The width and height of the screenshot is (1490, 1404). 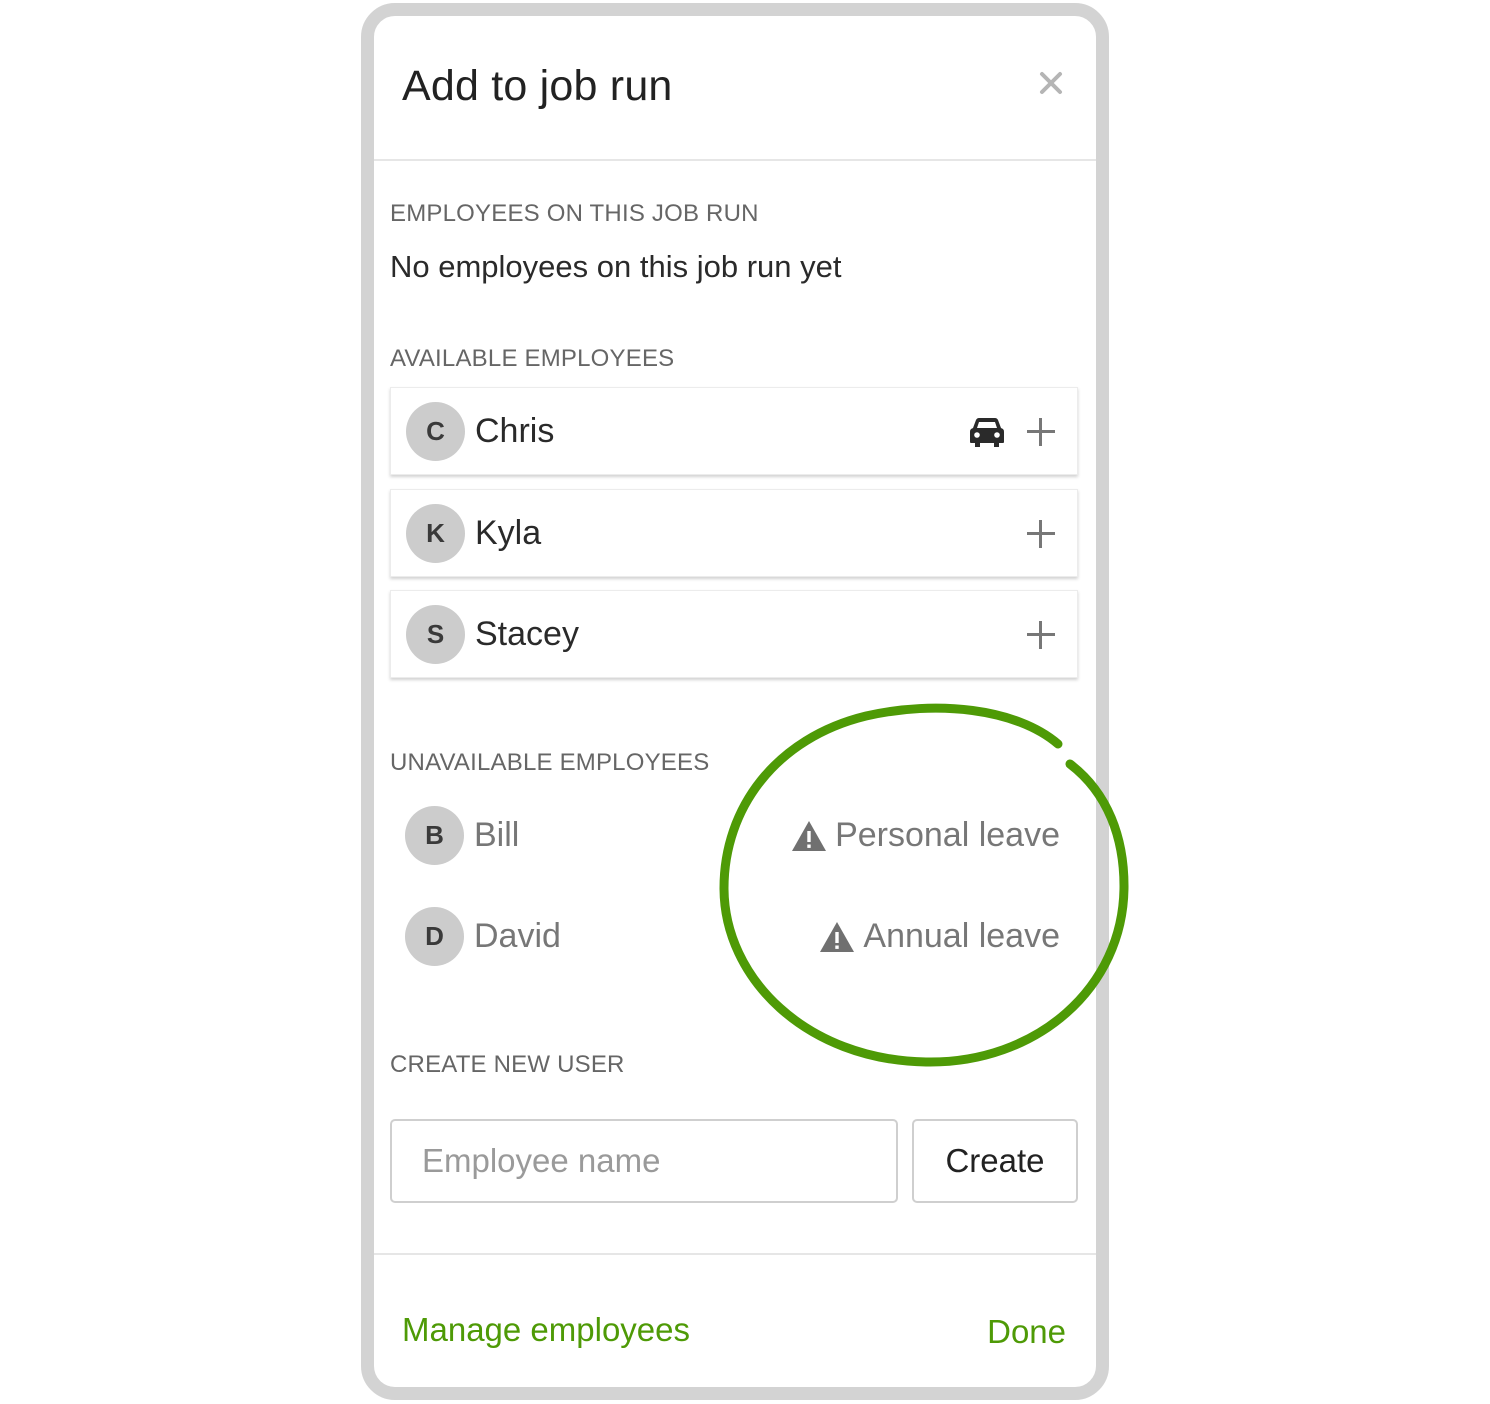 I want to click on employee-name: Kyla, so click(x=508, y=533).